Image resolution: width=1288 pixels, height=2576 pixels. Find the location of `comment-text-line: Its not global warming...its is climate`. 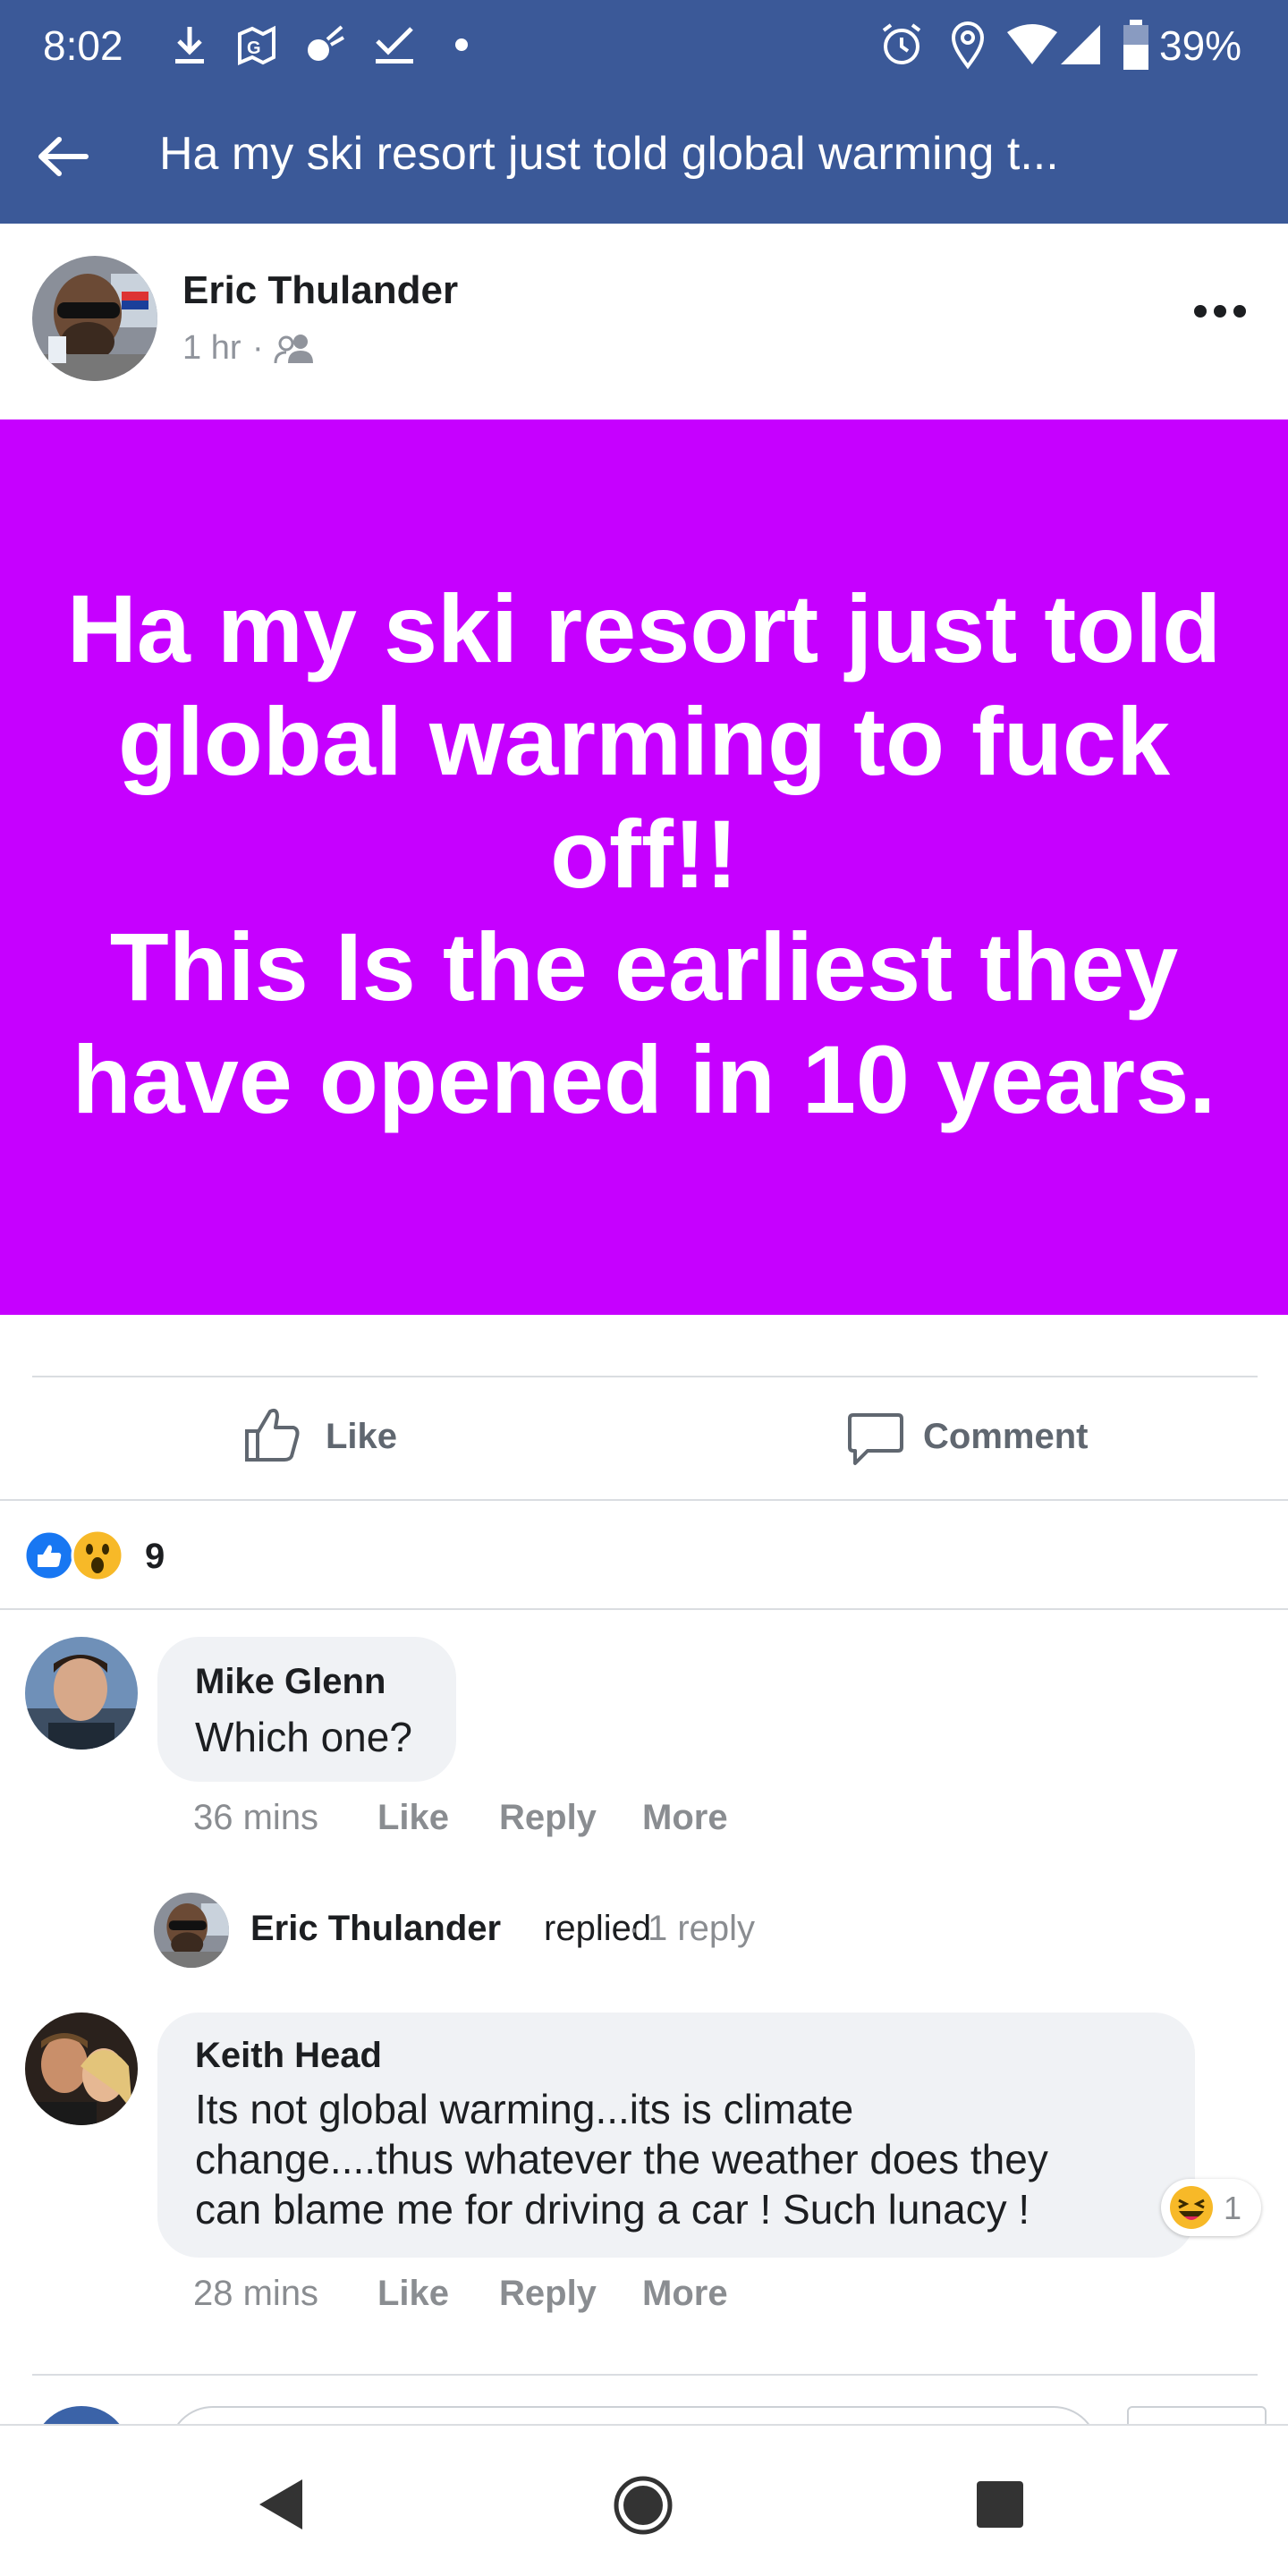

comment-text-line: Its not global warming...its is climate is located at coordinates (524, 2109).